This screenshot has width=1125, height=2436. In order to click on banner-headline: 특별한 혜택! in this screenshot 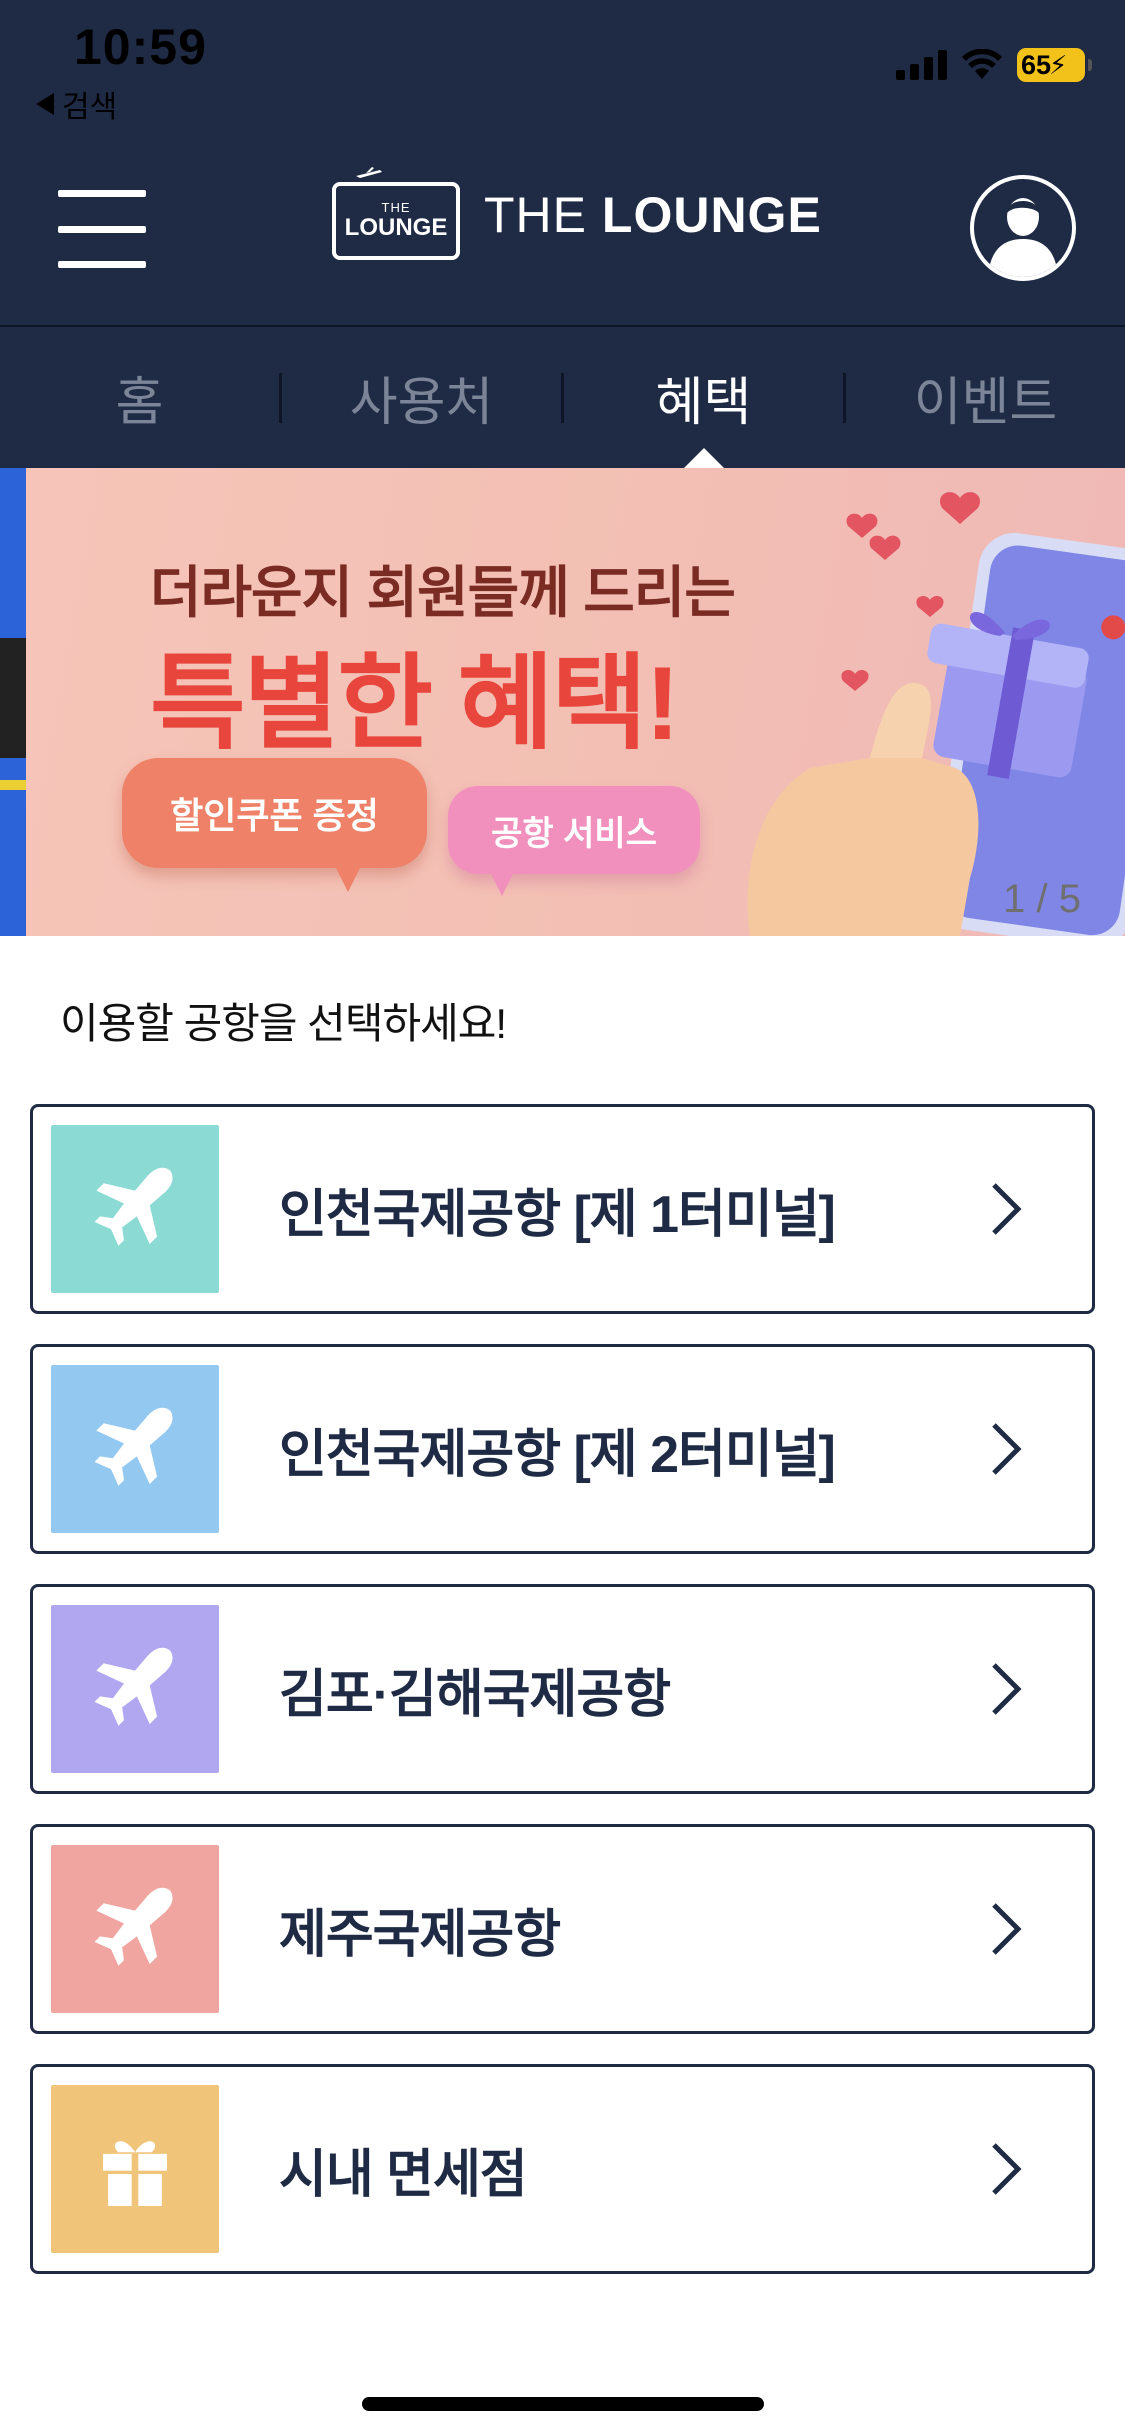, I will do `click(415, 704)`.